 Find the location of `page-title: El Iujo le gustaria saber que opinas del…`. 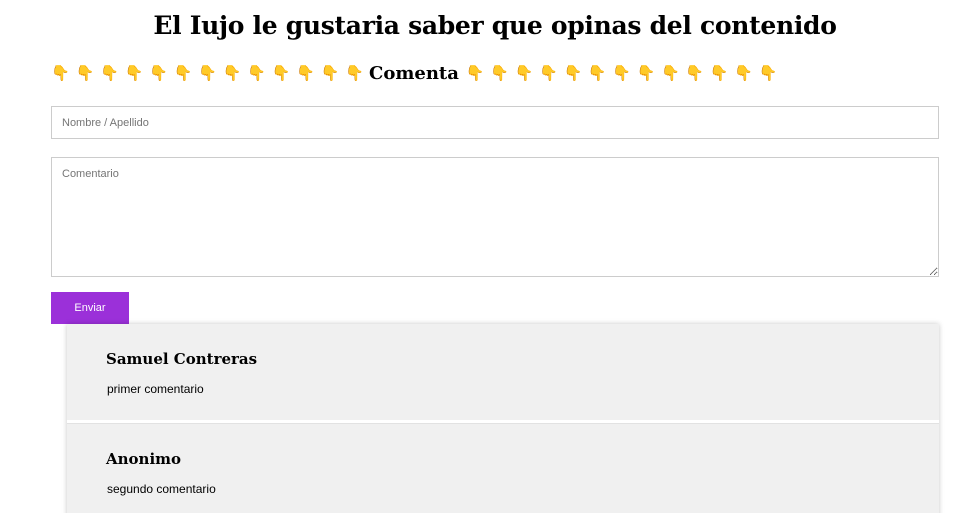

page-title: El Iujo le gustaria saber que opinas del… is located at coordinates (495, 25).